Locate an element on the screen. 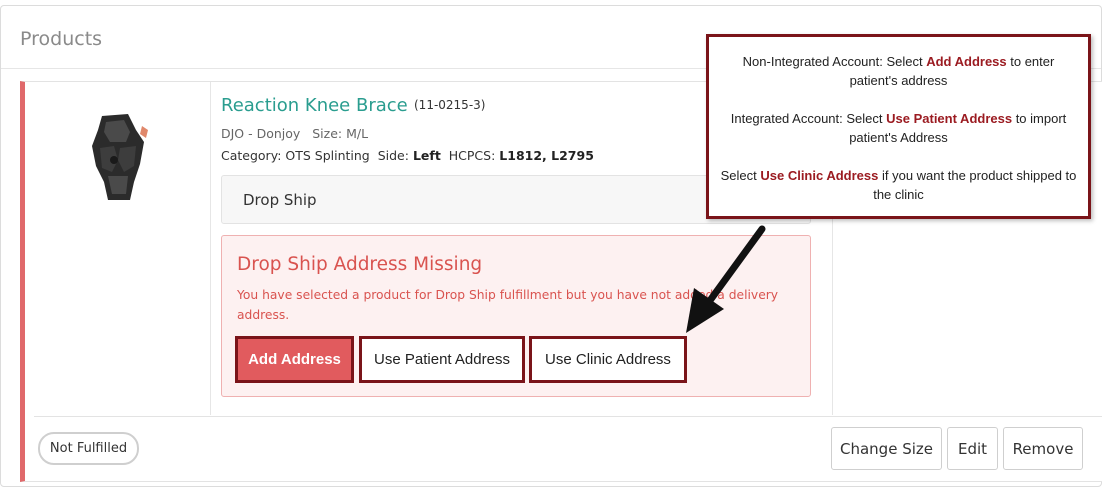 The width and height of the screenshot is (1102, 487). side-value: Left is located at coordinates (426, 155).